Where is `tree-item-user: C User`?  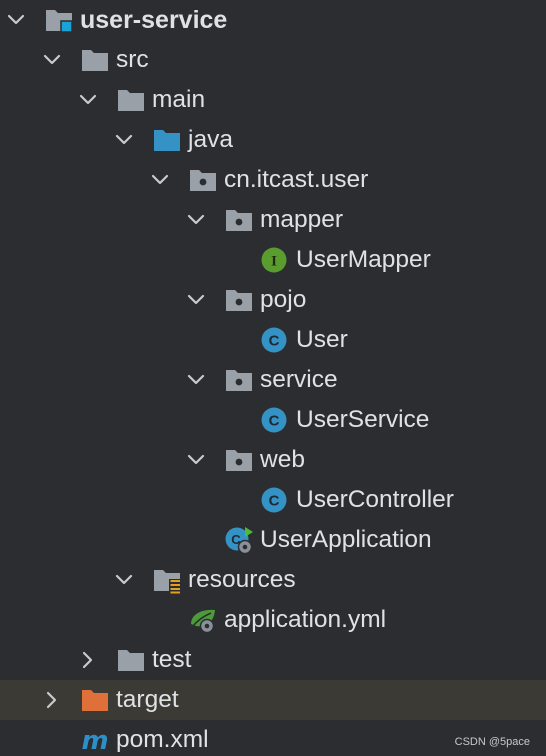
tree-item-user: C User is located at coordinates (273, 340).